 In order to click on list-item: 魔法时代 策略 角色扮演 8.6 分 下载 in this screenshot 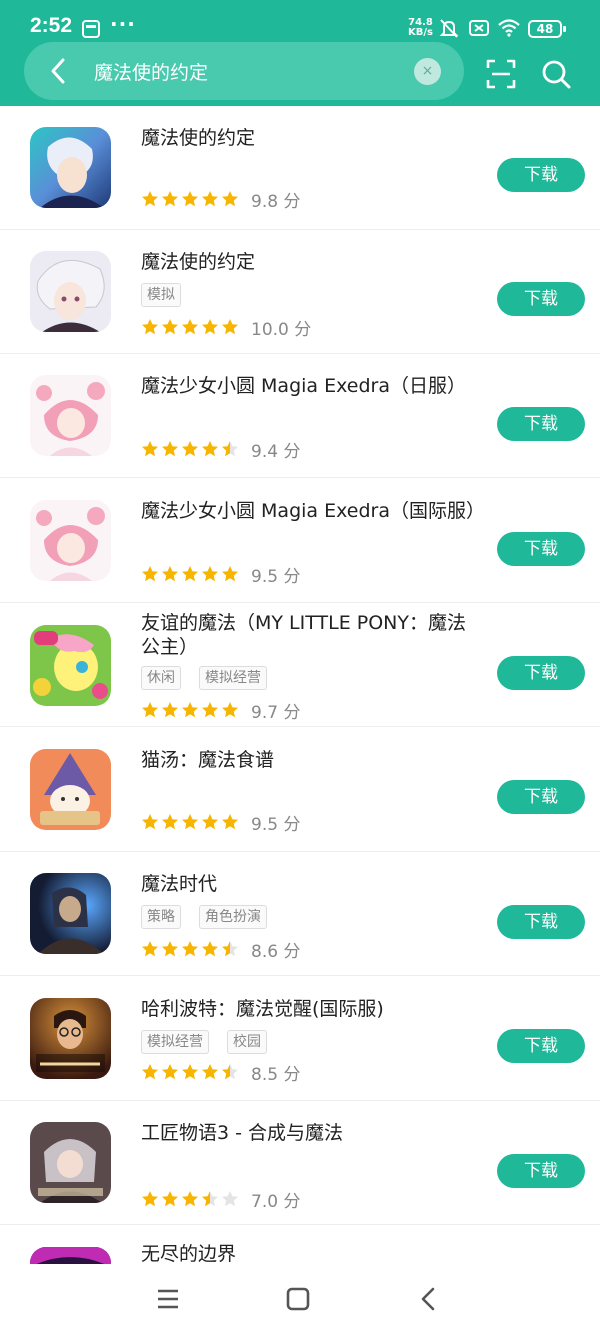, I will do `click(300, 914)`.